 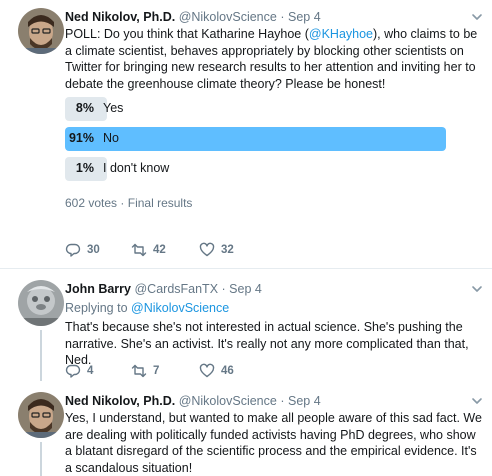 I want to click on poll-percentage: 1%, so click(x=84, y=168).